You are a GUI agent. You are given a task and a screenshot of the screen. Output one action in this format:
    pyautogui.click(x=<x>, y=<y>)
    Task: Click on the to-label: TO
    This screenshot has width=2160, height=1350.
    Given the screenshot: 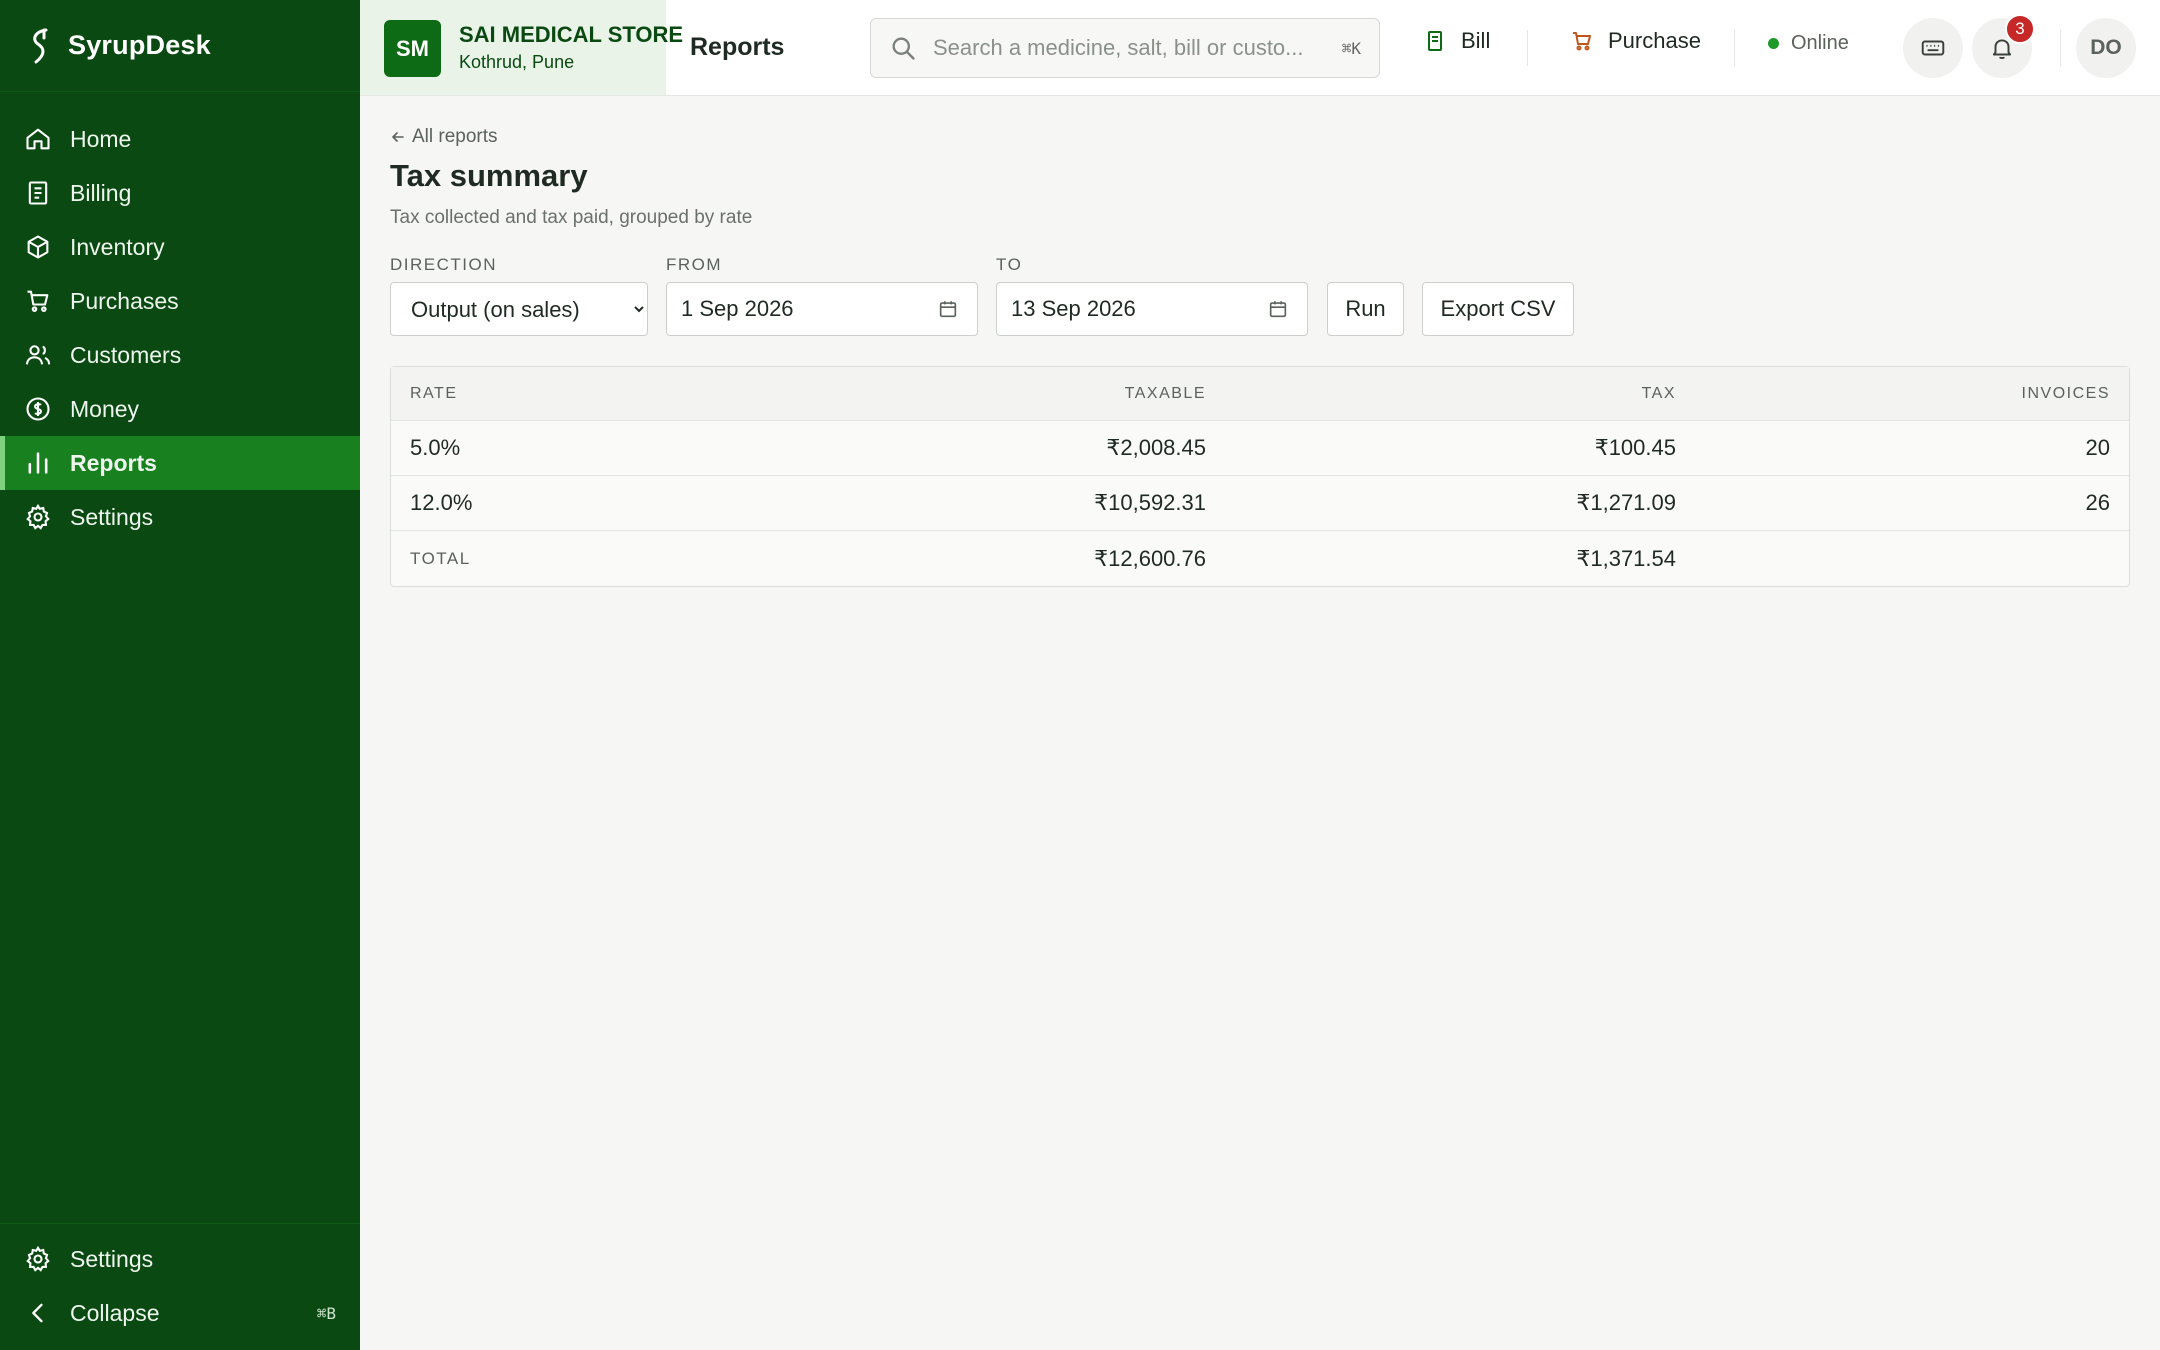 What is the action you would take?
    pyautogui.click(x=1009, y=264)
    